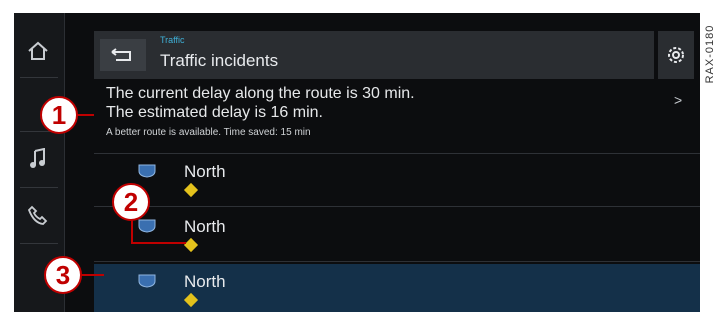  I want to click on estimated-delay-text: The estimated delay is 16 min., so click(214, 112).